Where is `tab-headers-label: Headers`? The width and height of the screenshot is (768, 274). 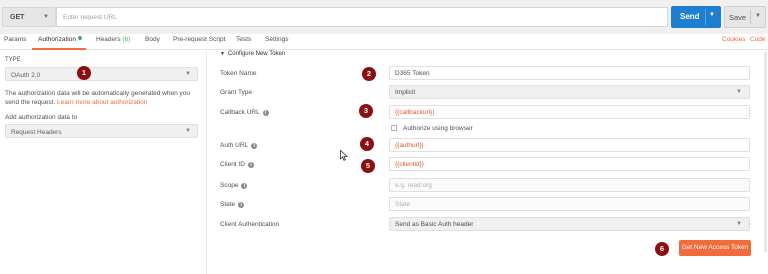
tab-headers-label: Headers is located at coordinates (108, 39).